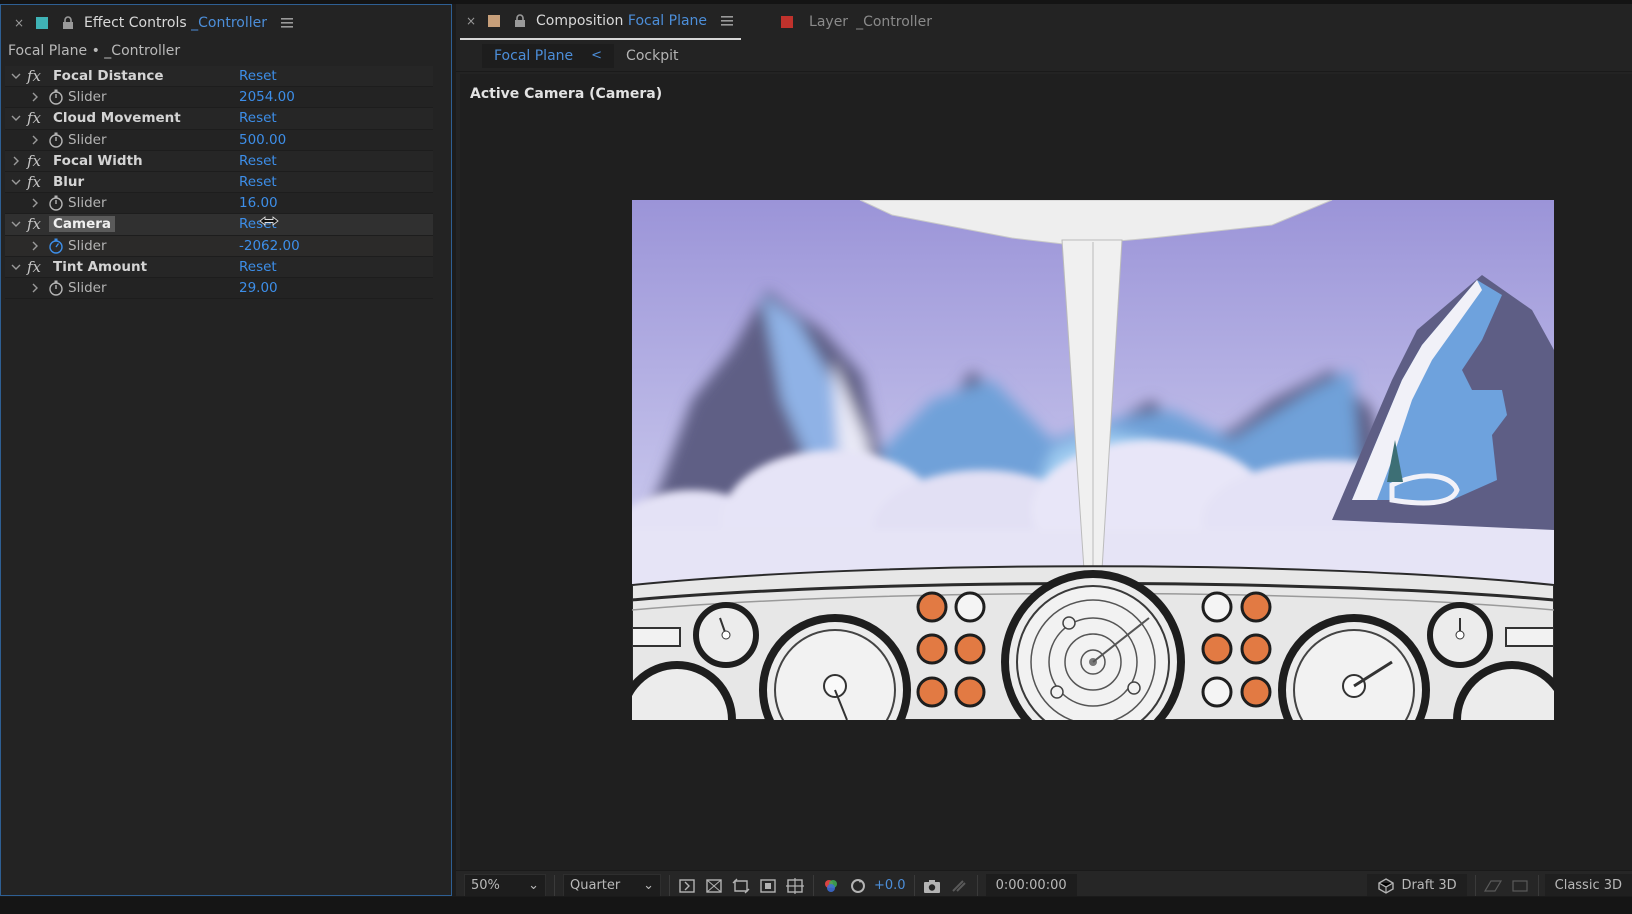  Describe the element at coordinates (269, 246) in the screenshot. I see `slider-value: -2062.00` at that location.